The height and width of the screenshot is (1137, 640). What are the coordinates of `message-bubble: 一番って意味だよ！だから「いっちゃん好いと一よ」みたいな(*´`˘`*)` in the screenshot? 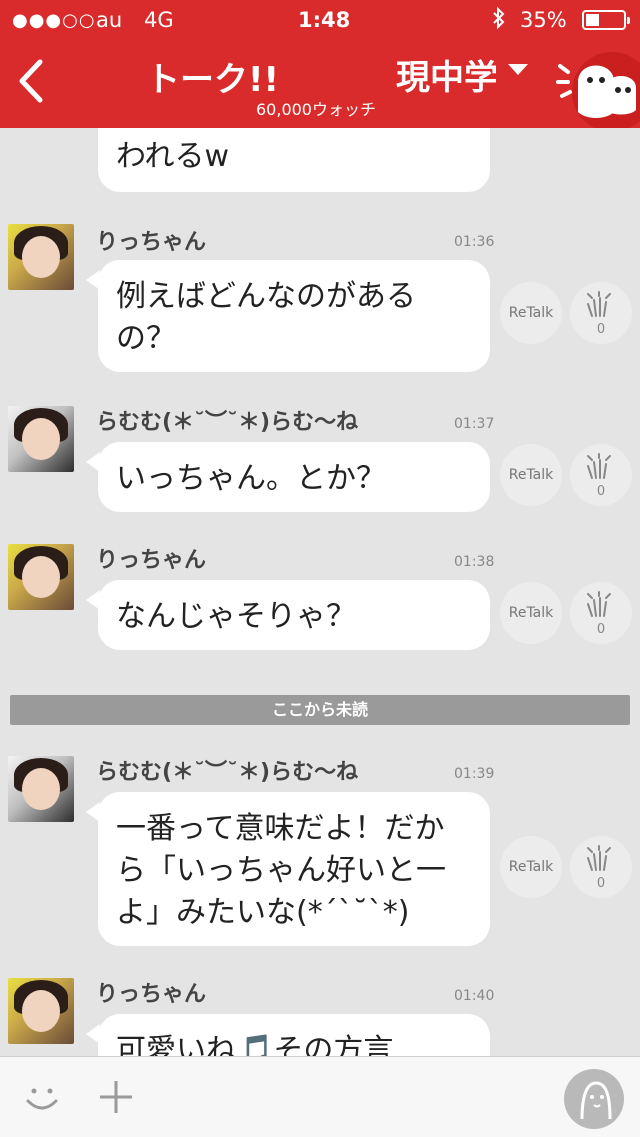 It's located at (288, 869).